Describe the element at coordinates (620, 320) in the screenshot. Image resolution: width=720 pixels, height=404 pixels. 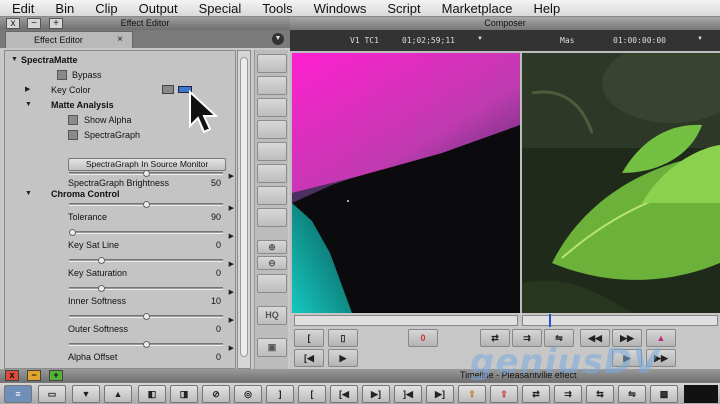
I see `record-position-bar` at that location.